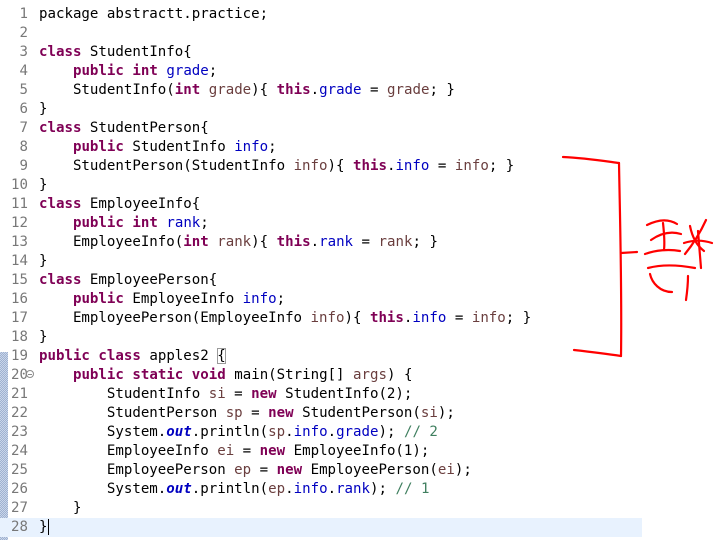 The height and width of the screenshot is (551, 719). Describe the element at coordinates (49, 527) in the screenshot. I see `text-caret` at that location.